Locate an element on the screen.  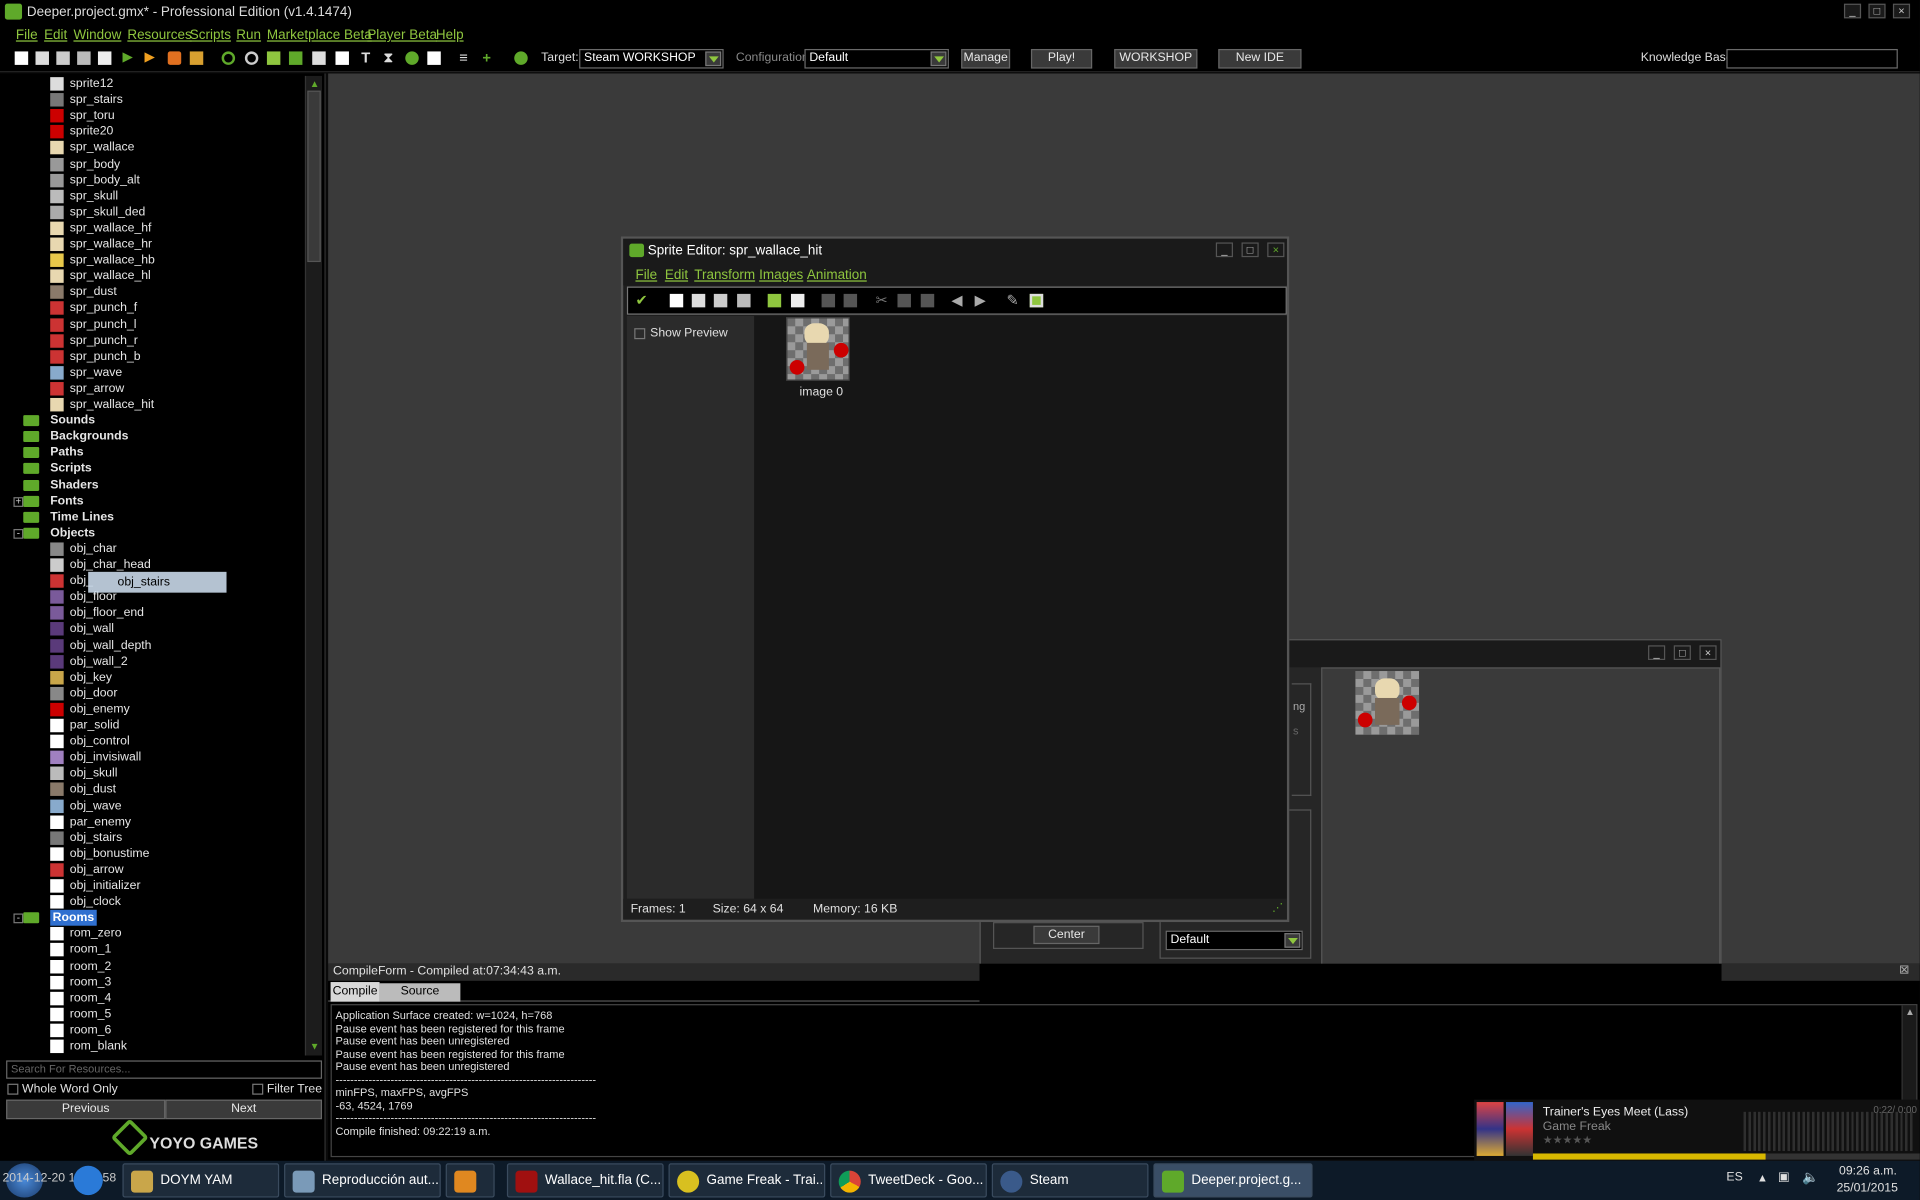
edit-image-icon is located at coordinates (1036, 300).